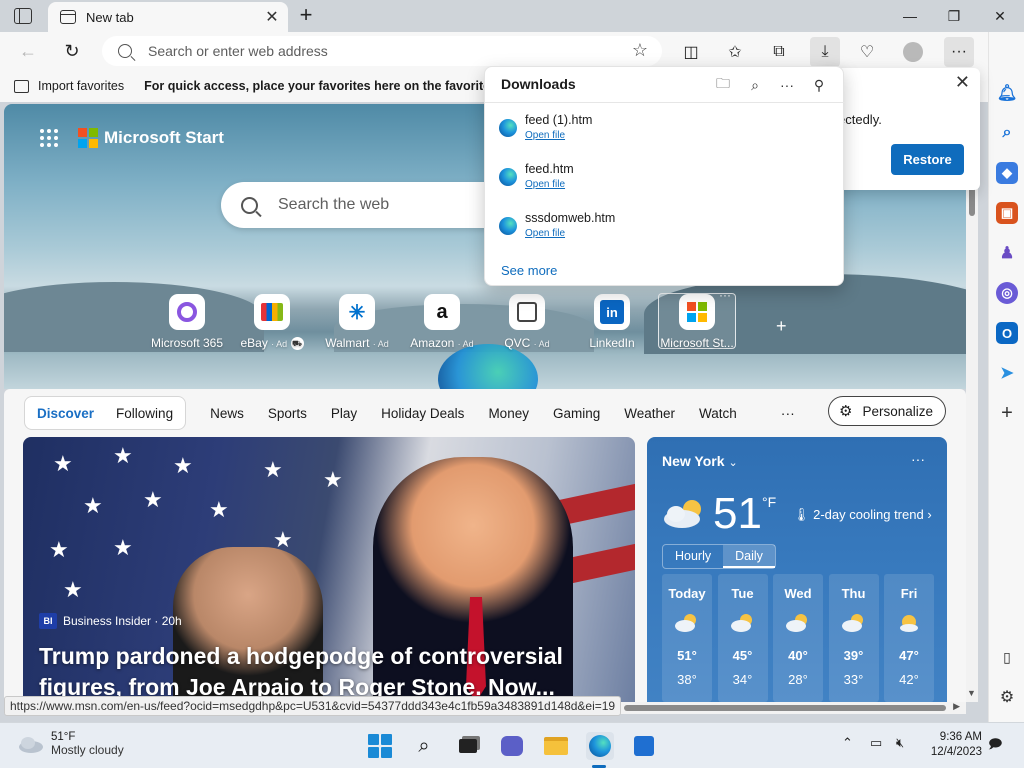 The image size is (1024, 768). I want to click on forecast-day: Thu 39° 33°, so click(853, 638).